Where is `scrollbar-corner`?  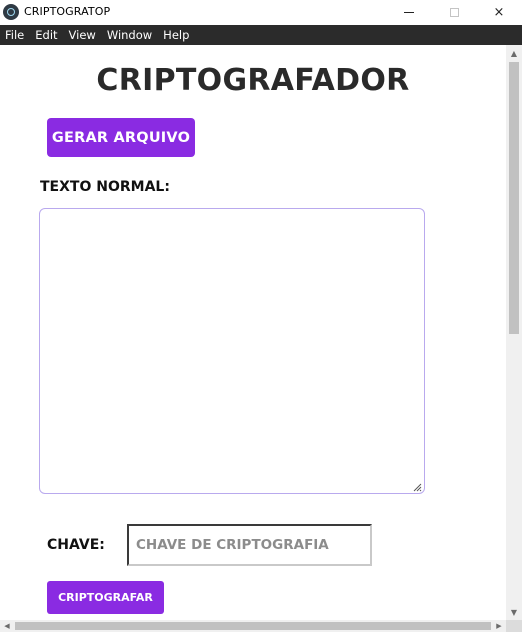 scrollbar-corner is located at coordinates (514, 626).